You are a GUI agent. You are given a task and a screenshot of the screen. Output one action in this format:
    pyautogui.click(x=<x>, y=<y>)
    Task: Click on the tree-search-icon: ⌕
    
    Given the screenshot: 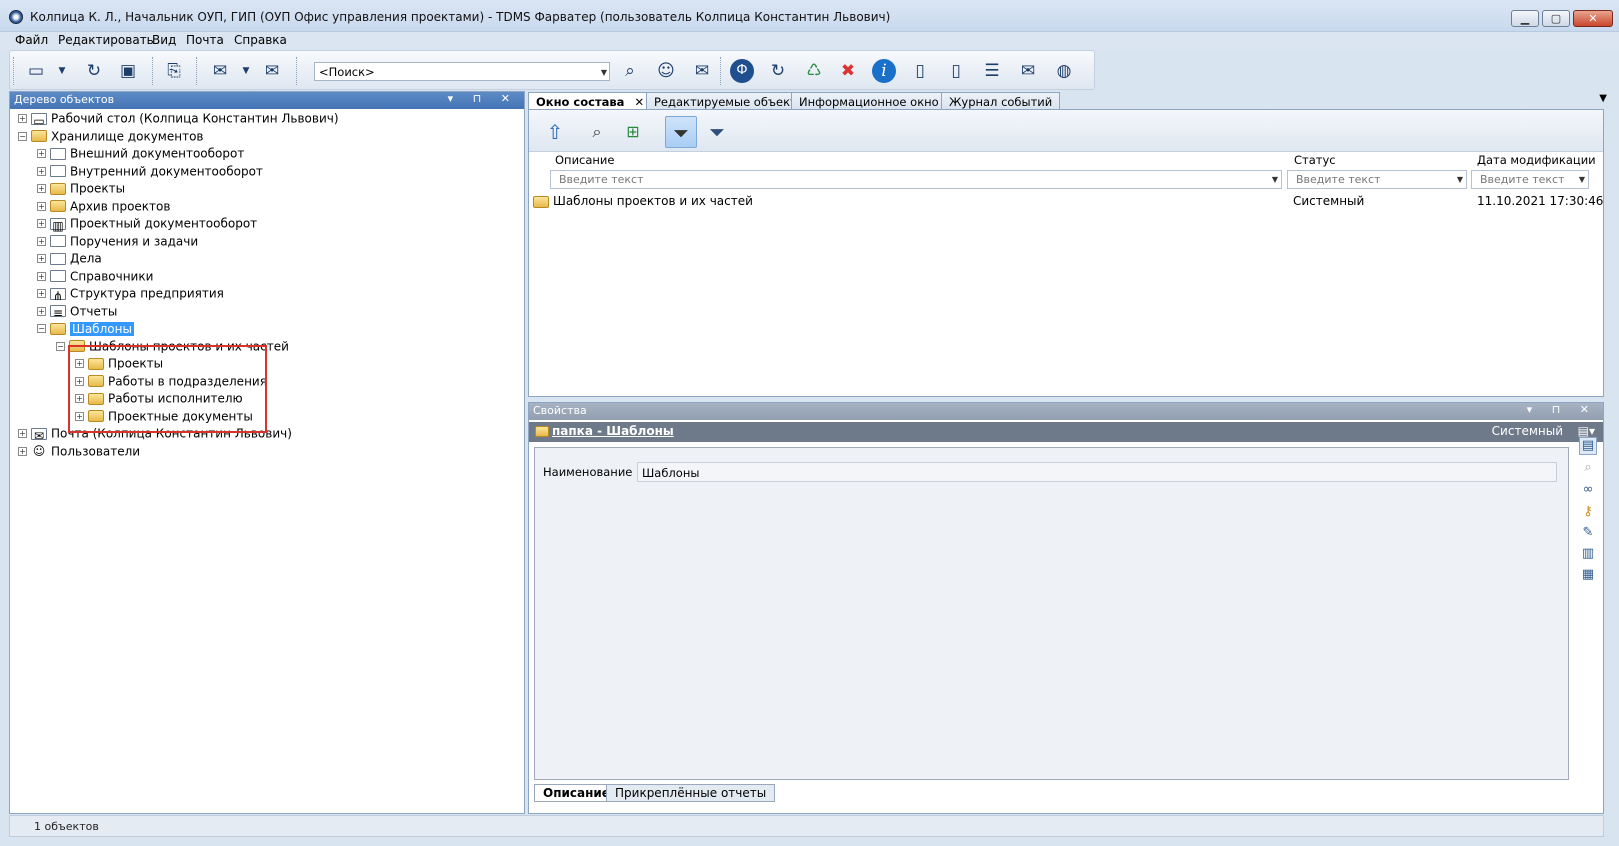 What is the action you would take?
    pyautogui.click(x=597, y=132)
    